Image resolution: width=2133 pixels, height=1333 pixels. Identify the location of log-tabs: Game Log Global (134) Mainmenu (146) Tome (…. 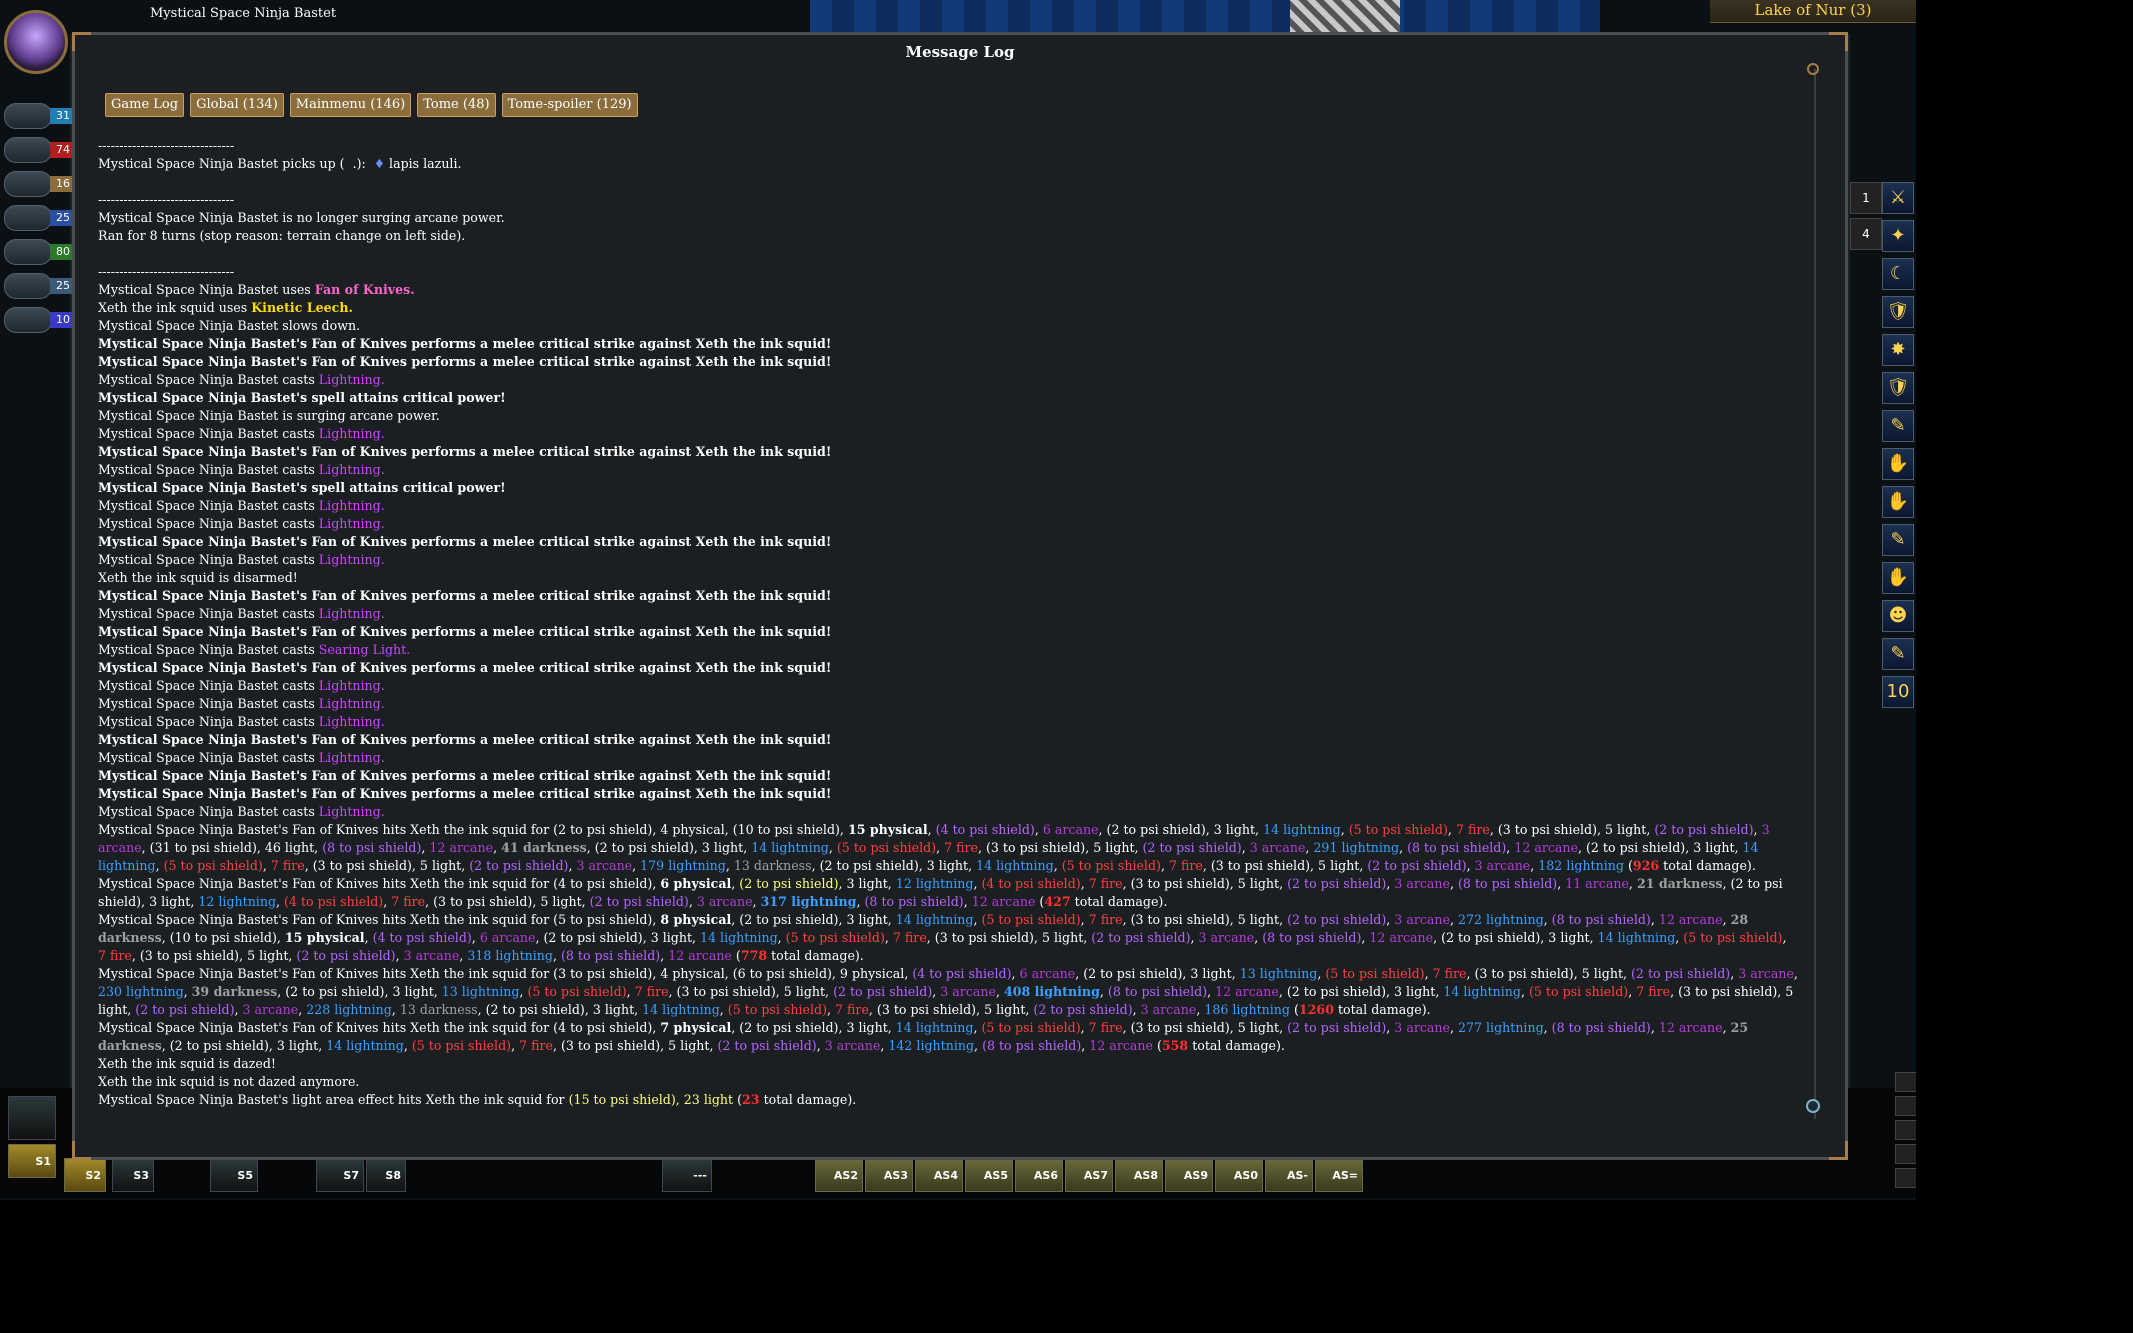
(371, 105).